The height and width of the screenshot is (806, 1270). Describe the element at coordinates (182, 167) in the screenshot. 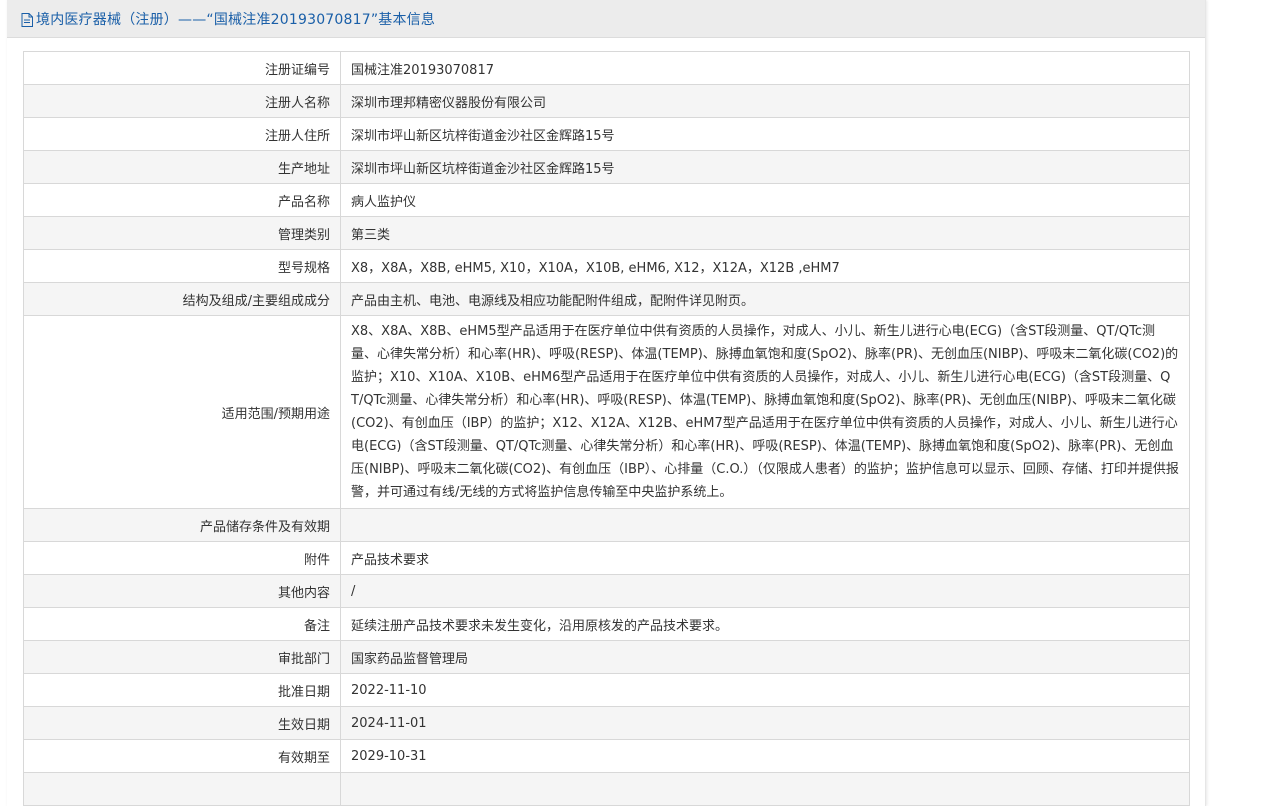

I see `row-label: 生产地址` at that location.